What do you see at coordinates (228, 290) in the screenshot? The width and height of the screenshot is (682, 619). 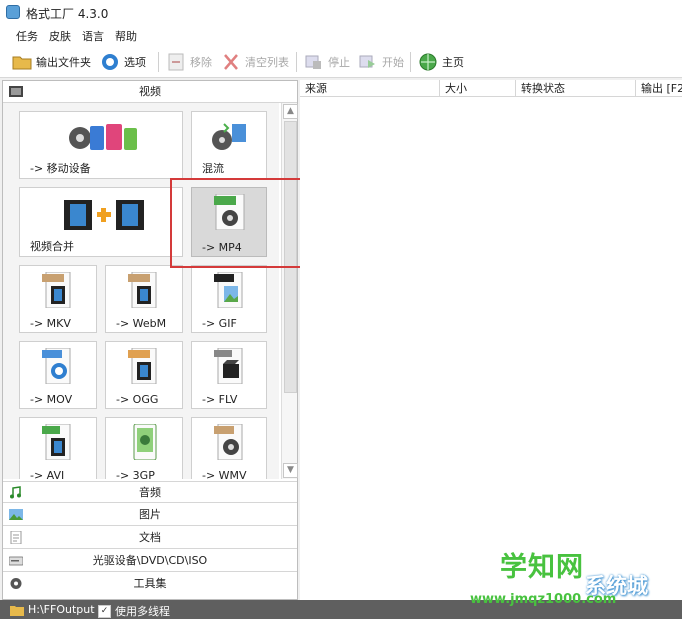 I see `gif-file-icon` at bounding box center [228, 290].